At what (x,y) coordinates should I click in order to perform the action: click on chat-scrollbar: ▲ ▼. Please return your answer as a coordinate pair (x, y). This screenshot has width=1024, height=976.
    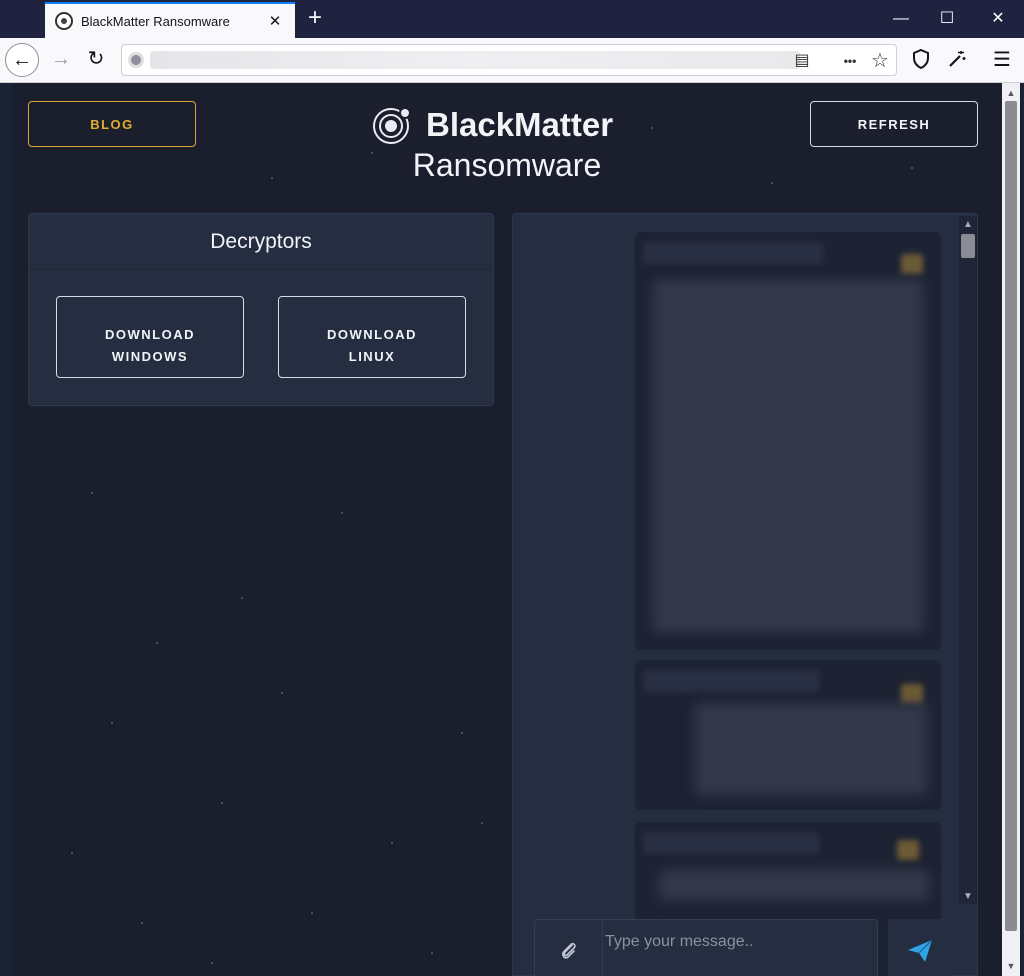
    Looking at the image, I should click on (968, 560).